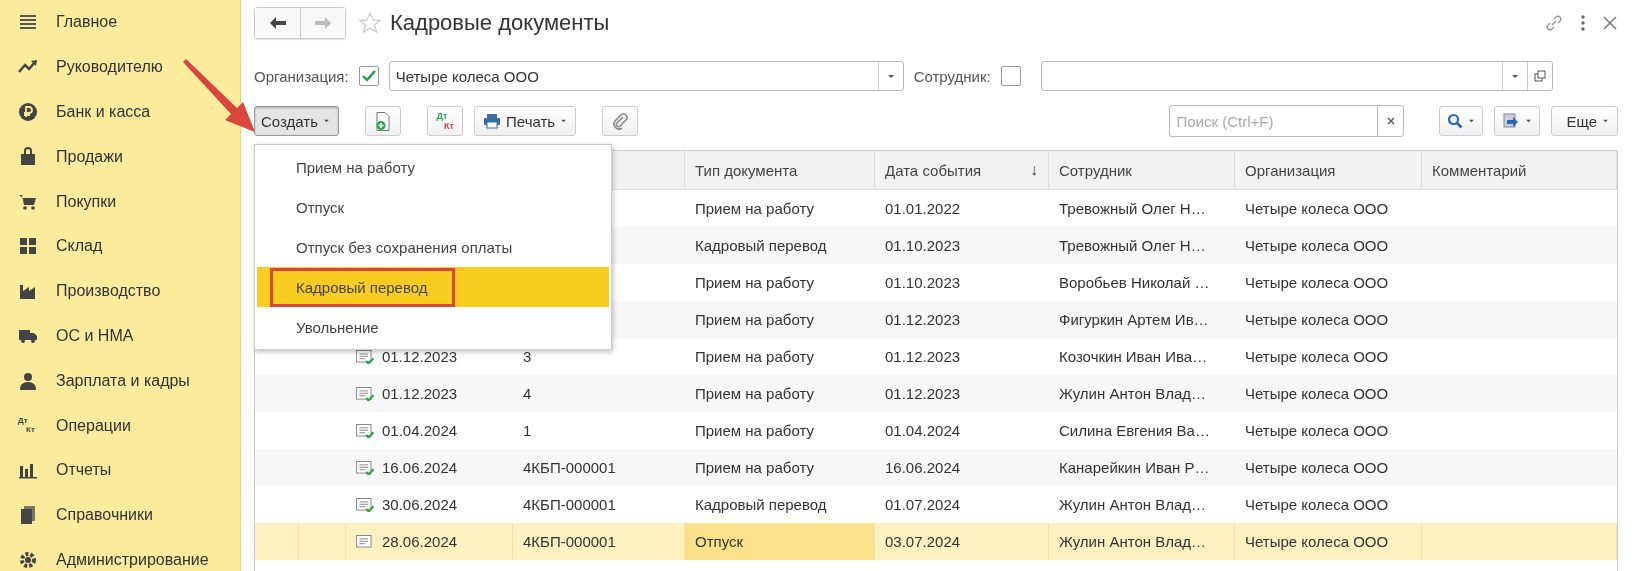 This screenshot has width=1634, height=571. I want to click on employee-label: Сотрудник:, so click(952, 76).